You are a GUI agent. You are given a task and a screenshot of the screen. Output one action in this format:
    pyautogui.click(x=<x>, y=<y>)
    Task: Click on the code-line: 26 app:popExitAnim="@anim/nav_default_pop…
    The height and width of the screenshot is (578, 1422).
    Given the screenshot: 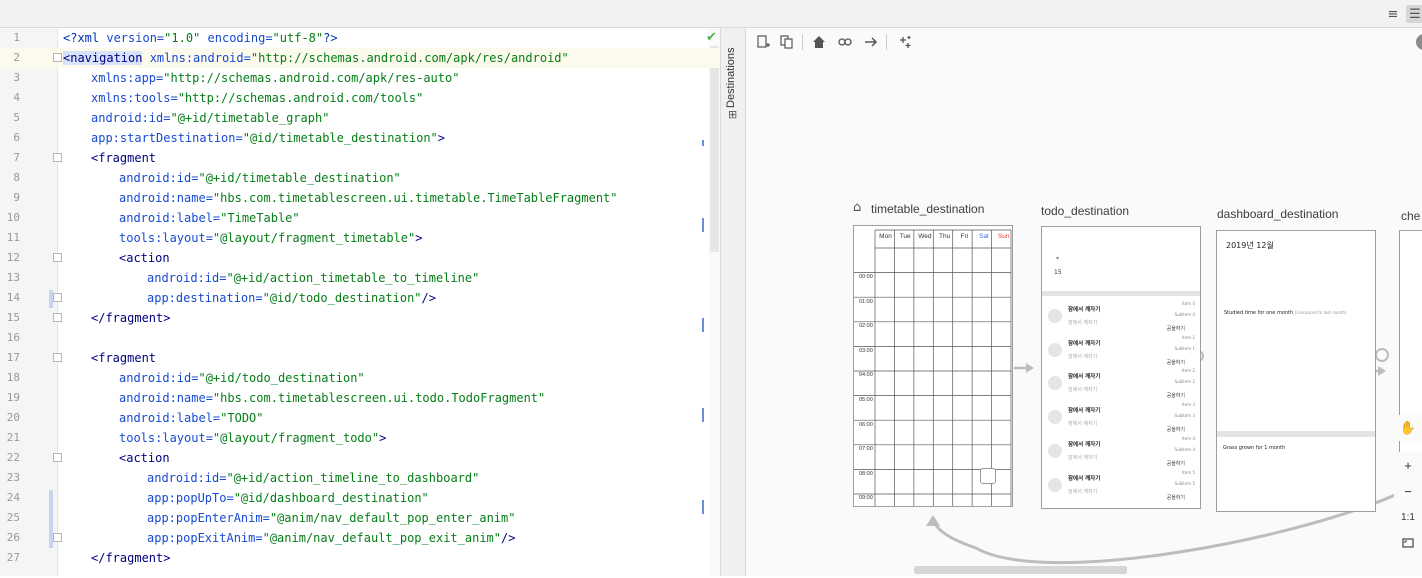 What is the action you would take?
    pyautogui.click(x=360, y=538)
    